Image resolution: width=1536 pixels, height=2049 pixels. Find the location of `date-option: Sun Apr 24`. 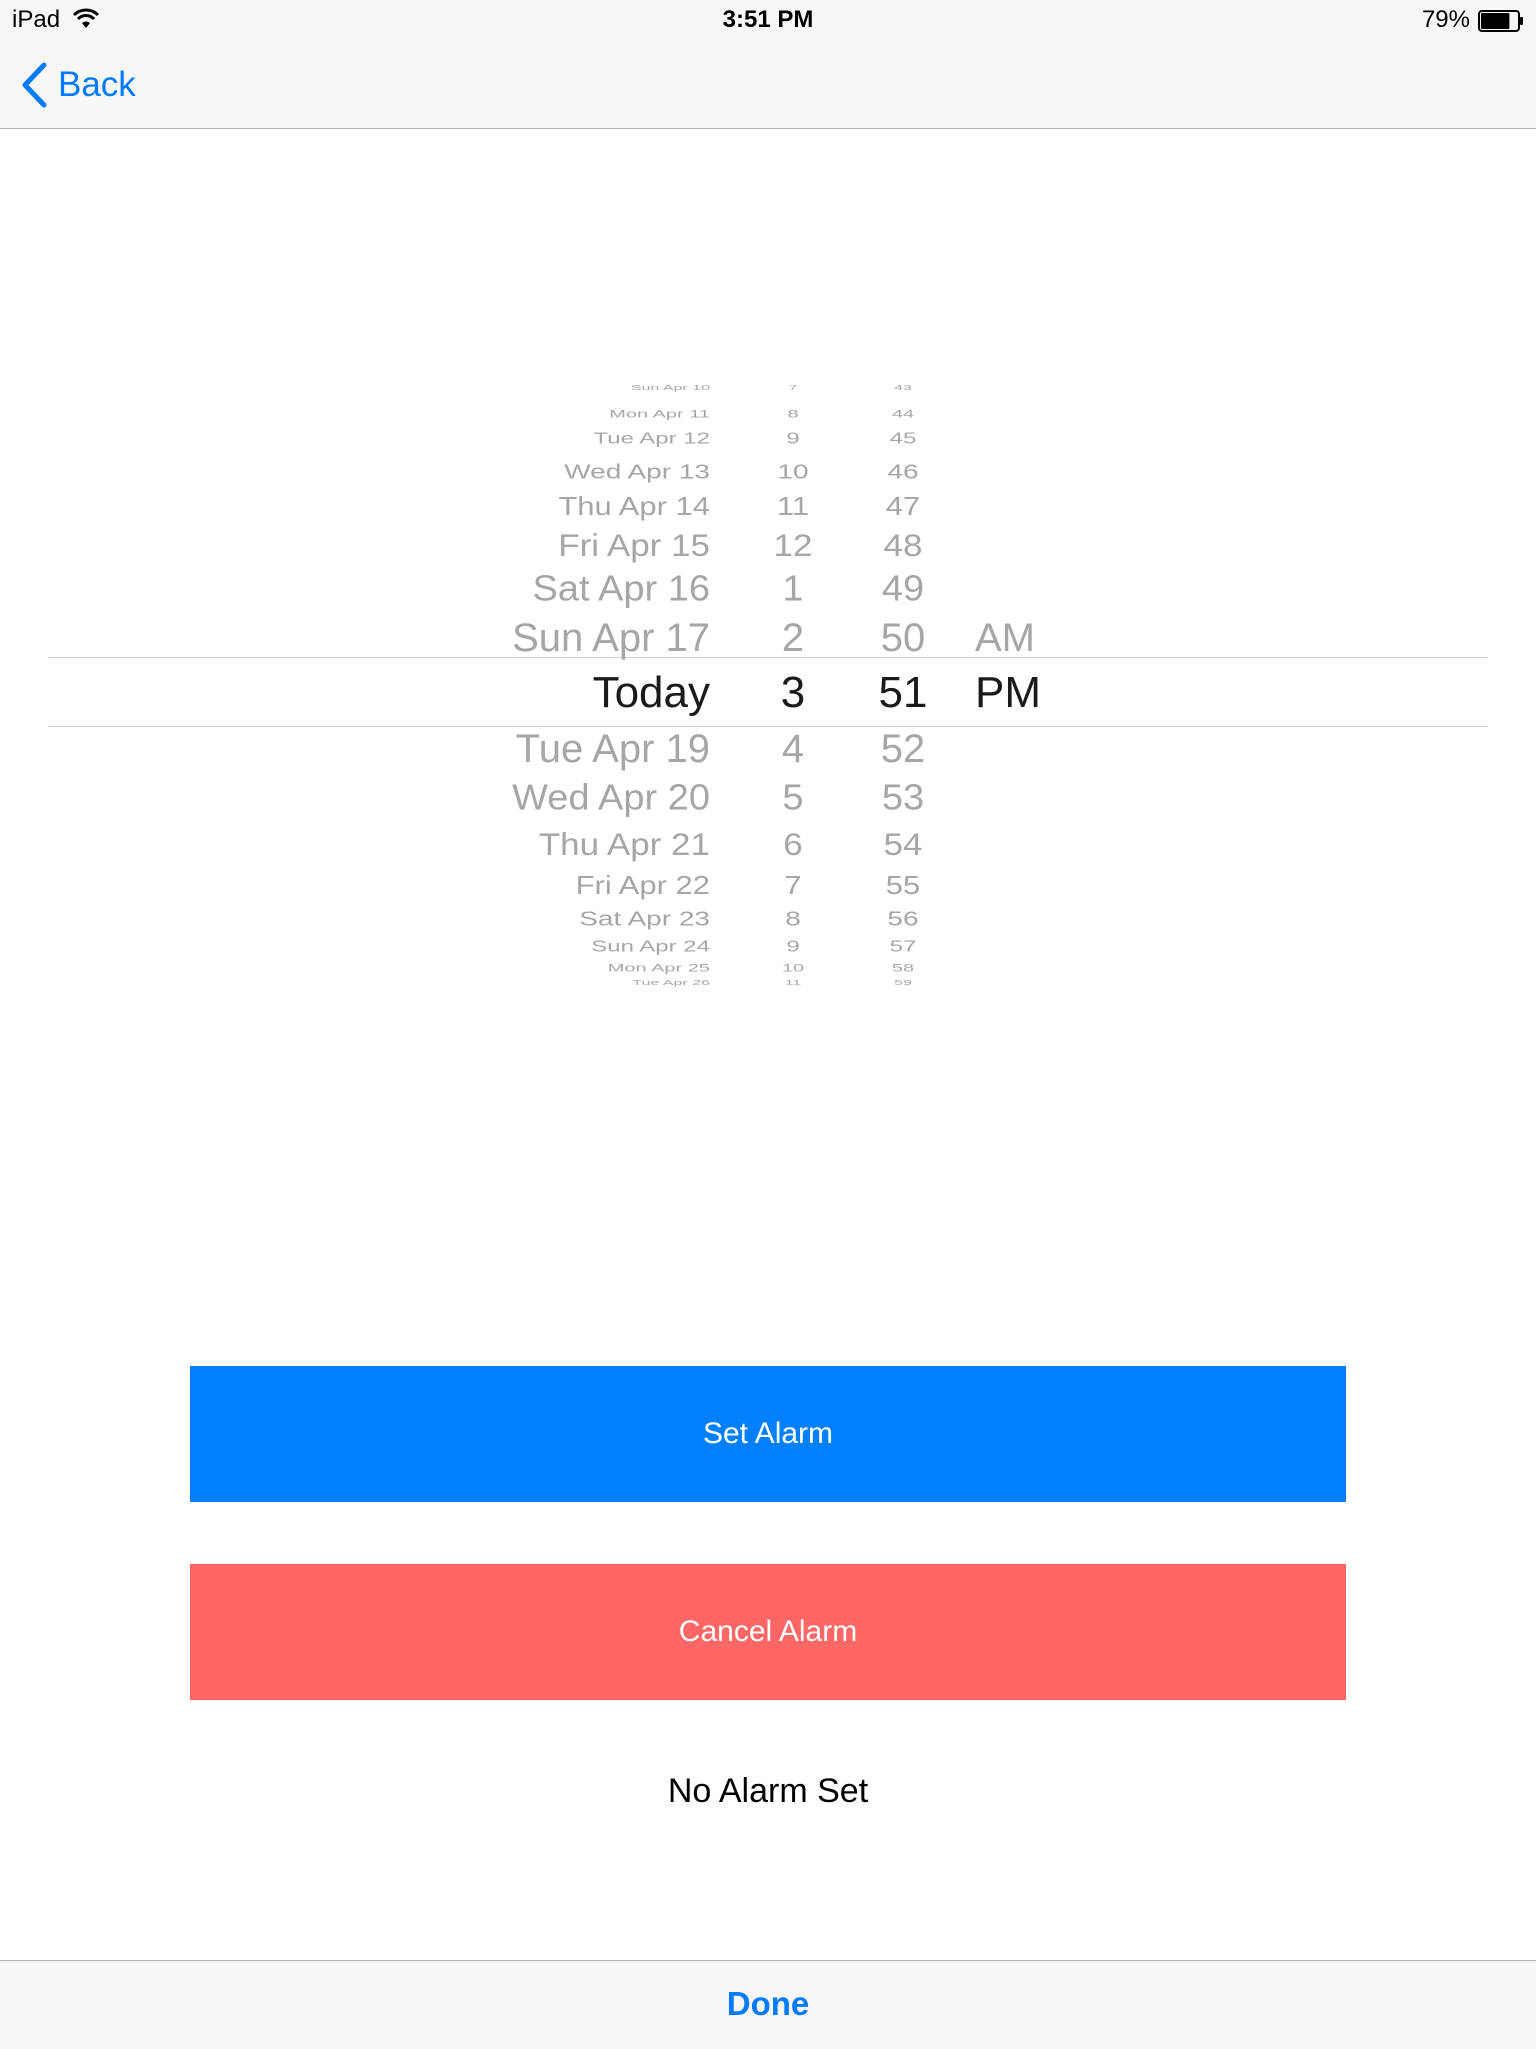

date-option: Sun Apr 24 is located at coordinates (650, 947).